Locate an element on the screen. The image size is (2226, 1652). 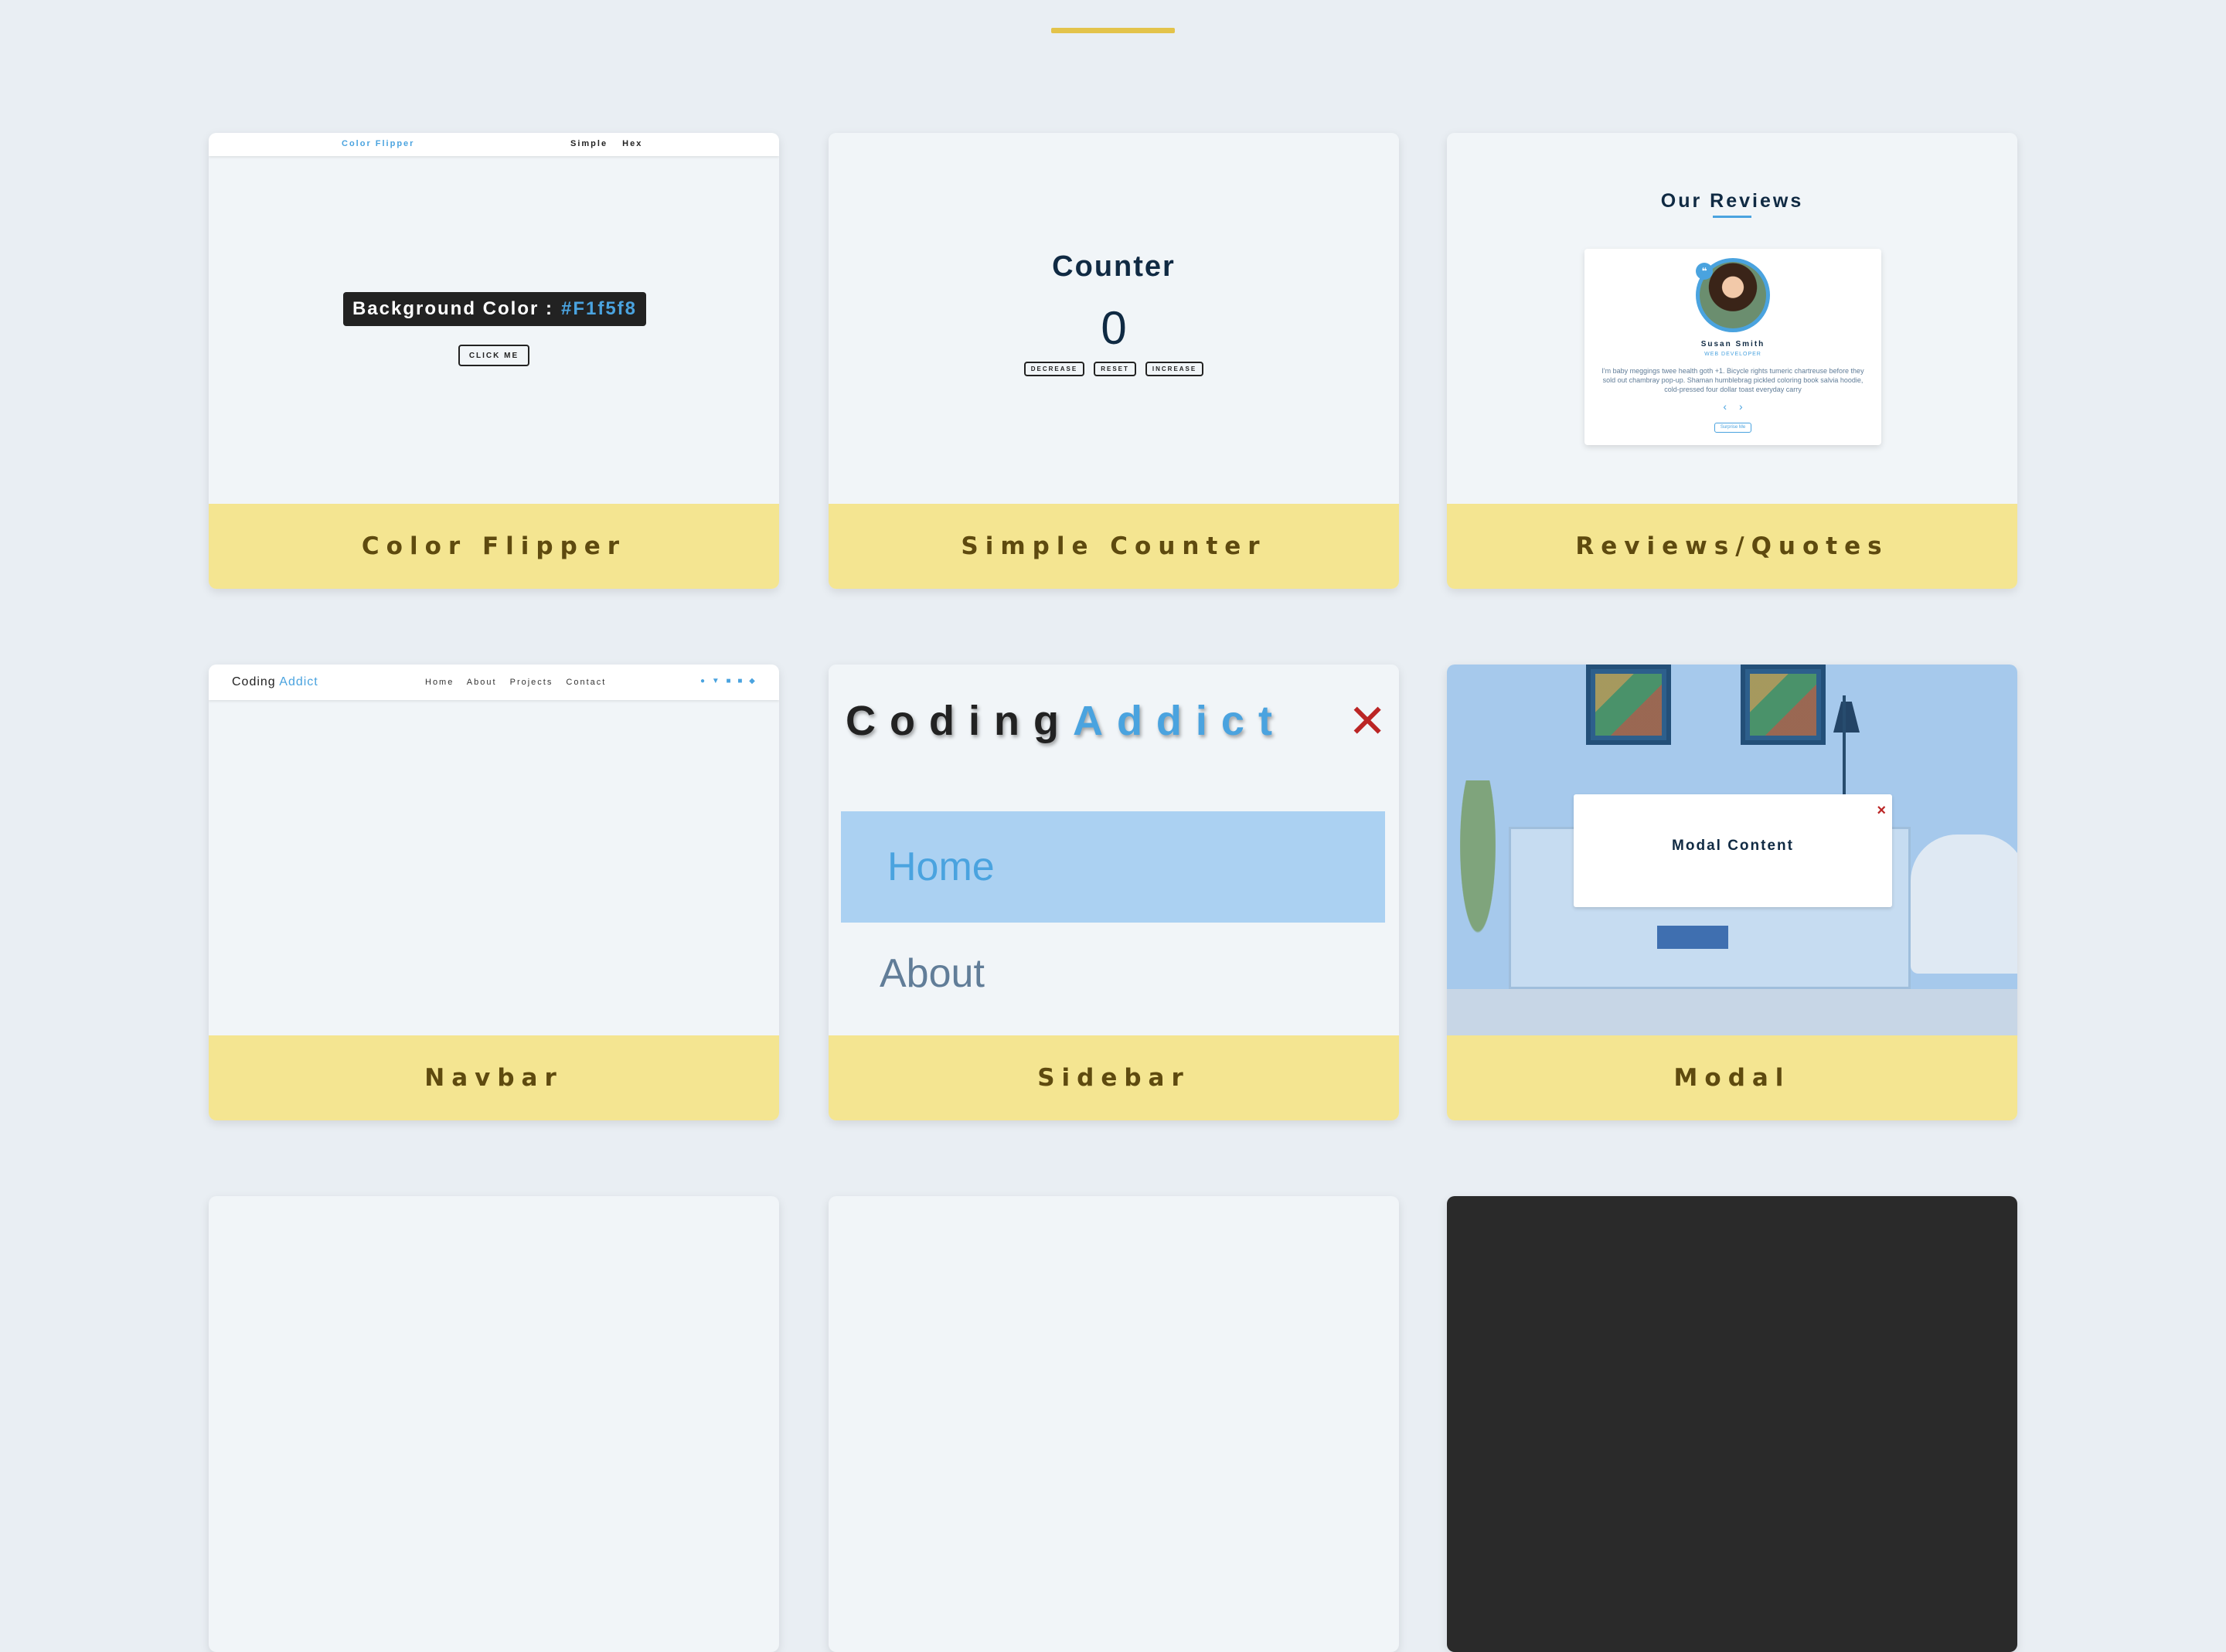
reviews-title: Our Reviews is located at coordinates (1732, 201).